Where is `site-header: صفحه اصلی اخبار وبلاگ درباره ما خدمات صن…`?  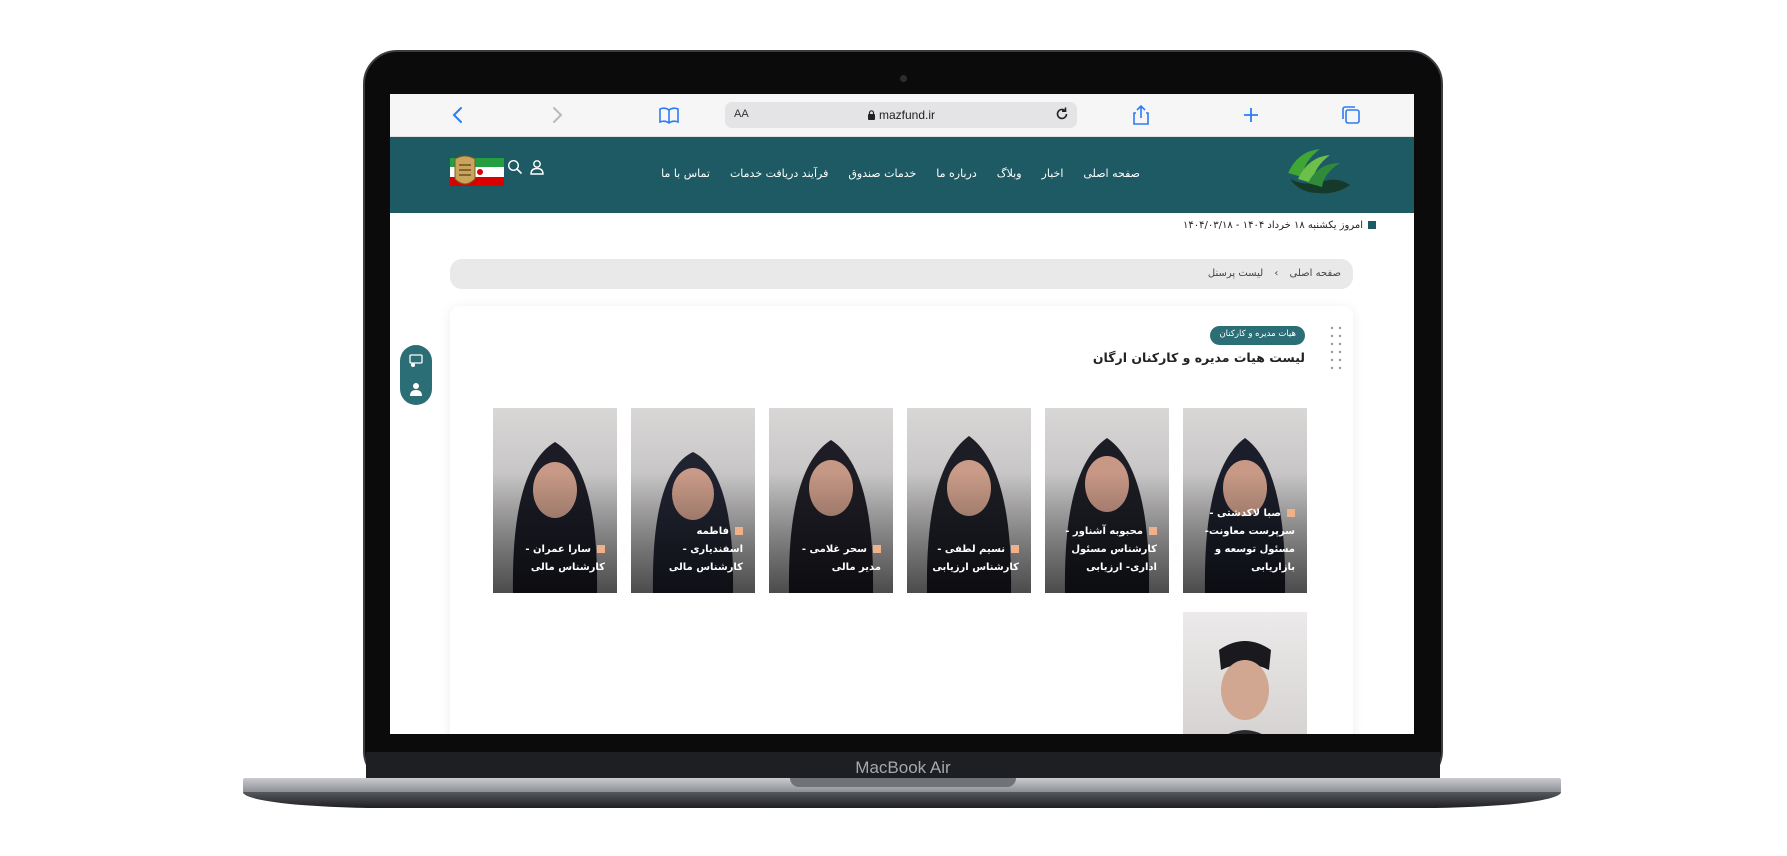
site-header: صفحه اصلی اخبار وبلاگ درباره ما خدمات صن… is located at coordinates (902, 175).